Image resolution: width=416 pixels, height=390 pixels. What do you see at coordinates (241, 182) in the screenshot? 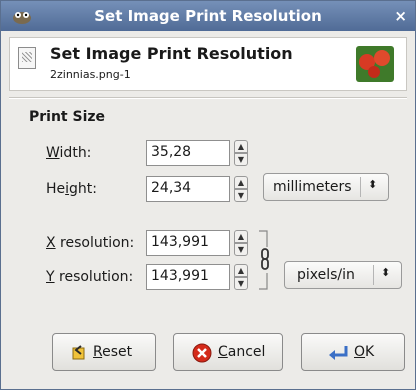
I see `height-increment-icon: ▲` at bounding box center [241, 182].